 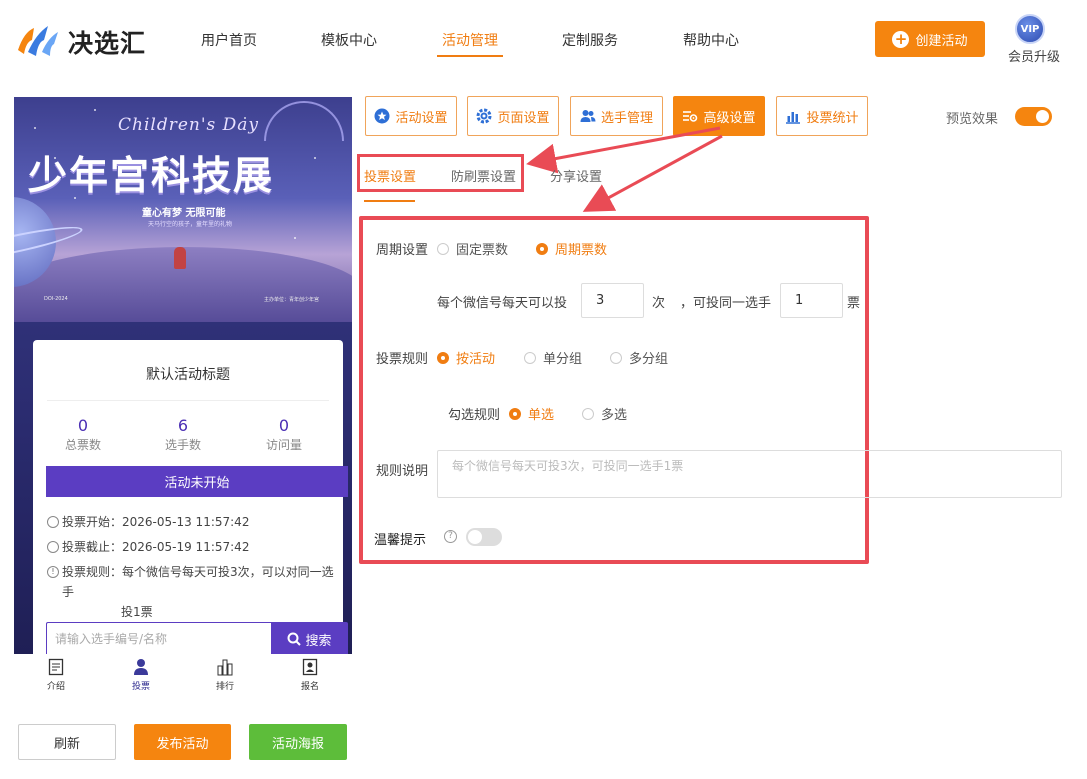 What do you see at coordinates (614, 415) in the screenshot?
I see `radio-multi-choice-label: 多选` at bounding box center [614, 415].